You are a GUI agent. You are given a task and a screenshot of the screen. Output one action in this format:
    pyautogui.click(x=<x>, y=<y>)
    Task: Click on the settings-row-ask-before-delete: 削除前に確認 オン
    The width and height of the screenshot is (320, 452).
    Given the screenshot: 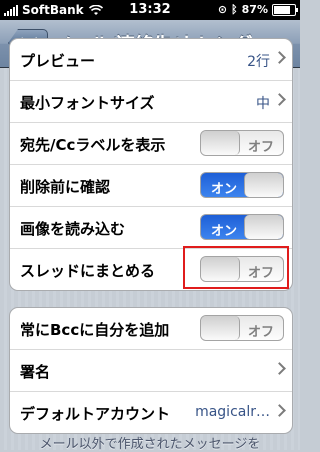 What is the action you would take?
    pyautogui.click(x=151, y=186)
    